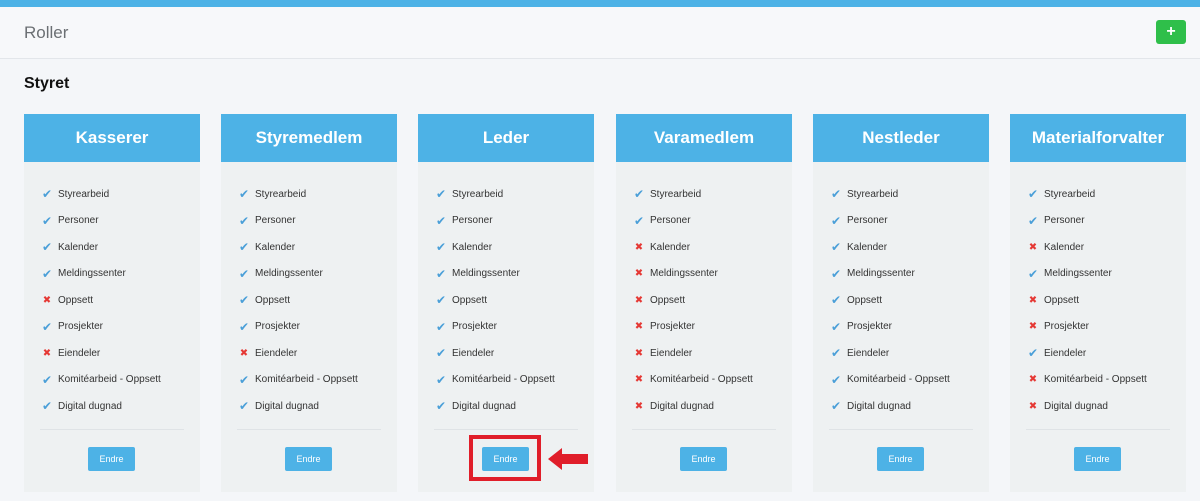 The image size is (1200, 501). I want to click on top-accent-bar, so click(600, 3).